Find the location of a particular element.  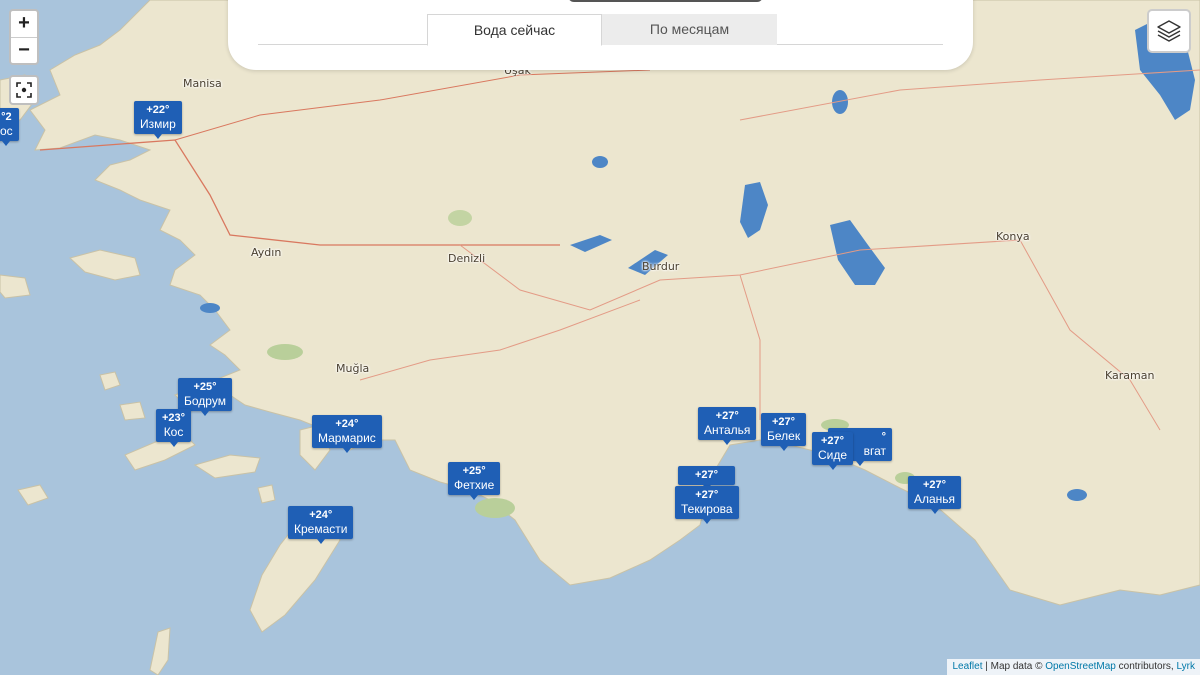

city-label-manisa: Manisa is located at coordinates (202, 83).